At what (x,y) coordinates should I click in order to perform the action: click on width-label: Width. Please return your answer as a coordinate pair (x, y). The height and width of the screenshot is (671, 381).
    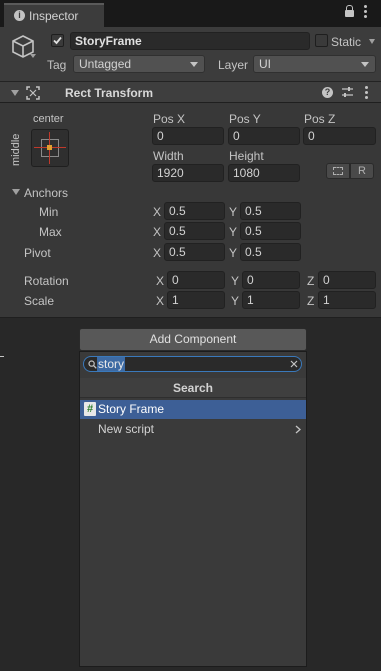
    Looking at the image, I should click on (168, 156).